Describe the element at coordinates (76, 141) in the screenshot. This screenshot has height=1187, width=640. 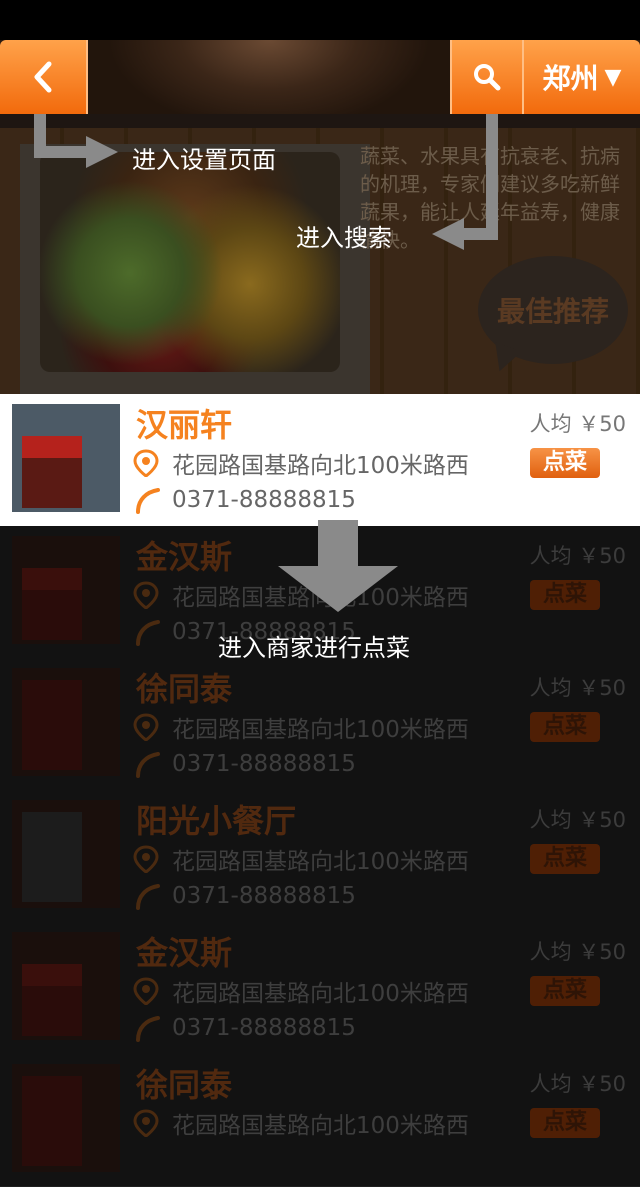
I see `settings-hint-arrow` at that location.